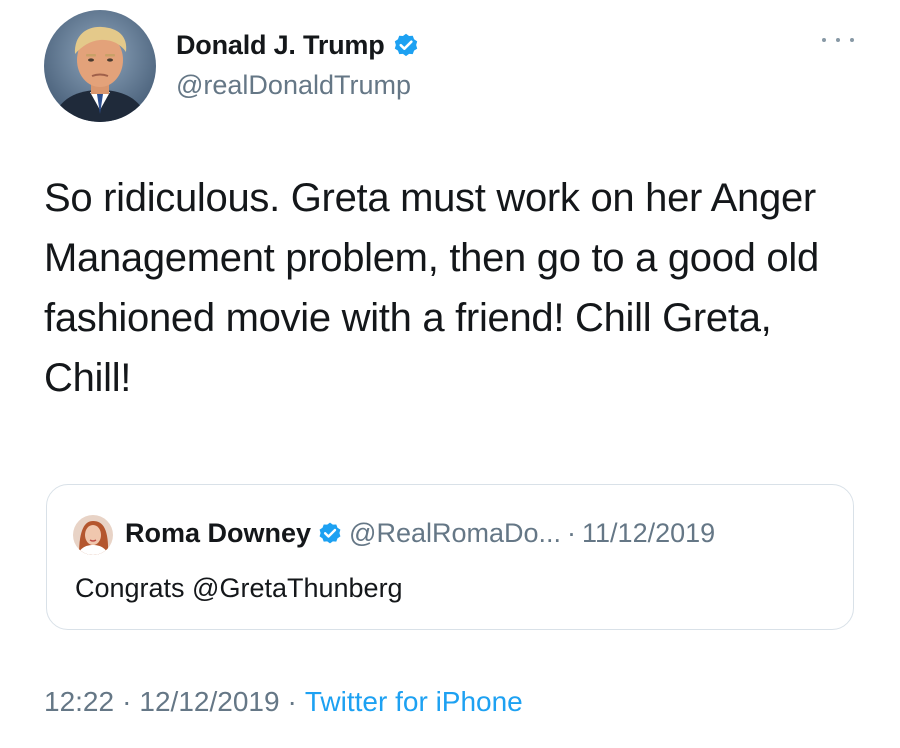 This screenshot has height=748, width=900. Describe the element at coordinates (209, 701) in the screenshot. I see `tweet-date: 12/12/2019` at that location.